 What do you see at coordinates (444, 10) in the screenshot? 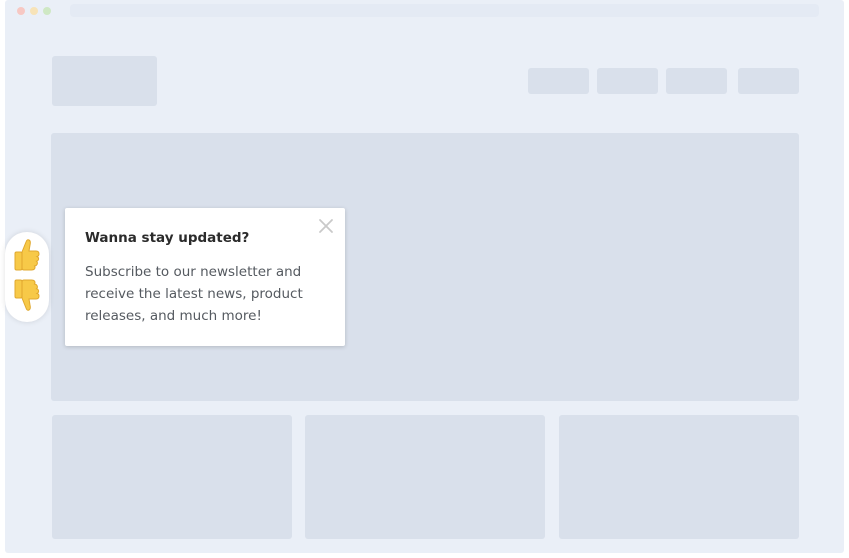
I see `address-bar` at bounding box center [444, 10].